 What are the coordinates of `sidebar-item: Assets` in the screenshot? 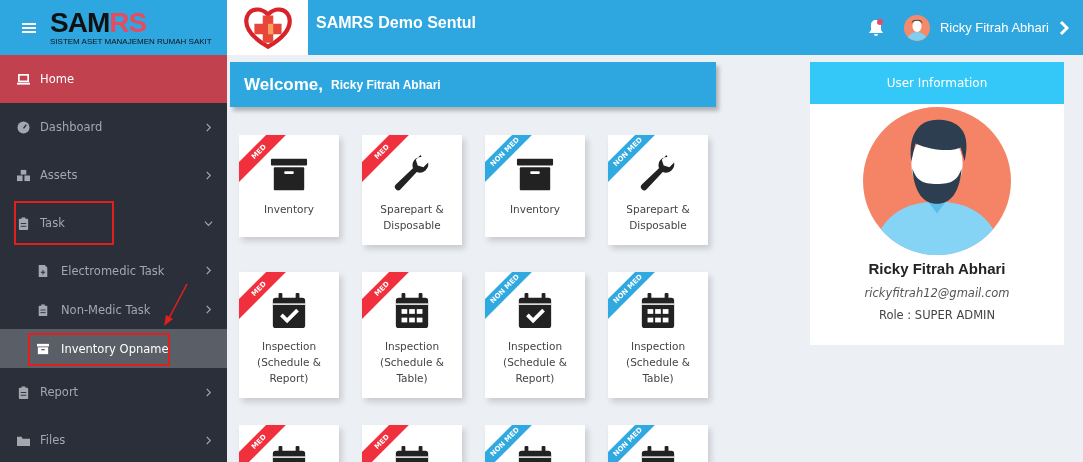 It's located at (113, 175).